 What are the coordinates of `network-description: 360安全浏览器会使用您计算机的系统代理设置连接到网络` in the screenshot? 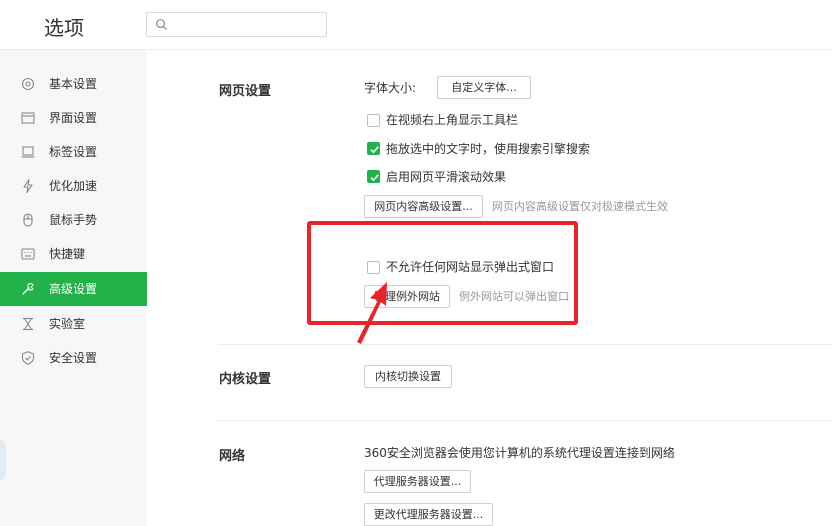 It's located at (519, 453).